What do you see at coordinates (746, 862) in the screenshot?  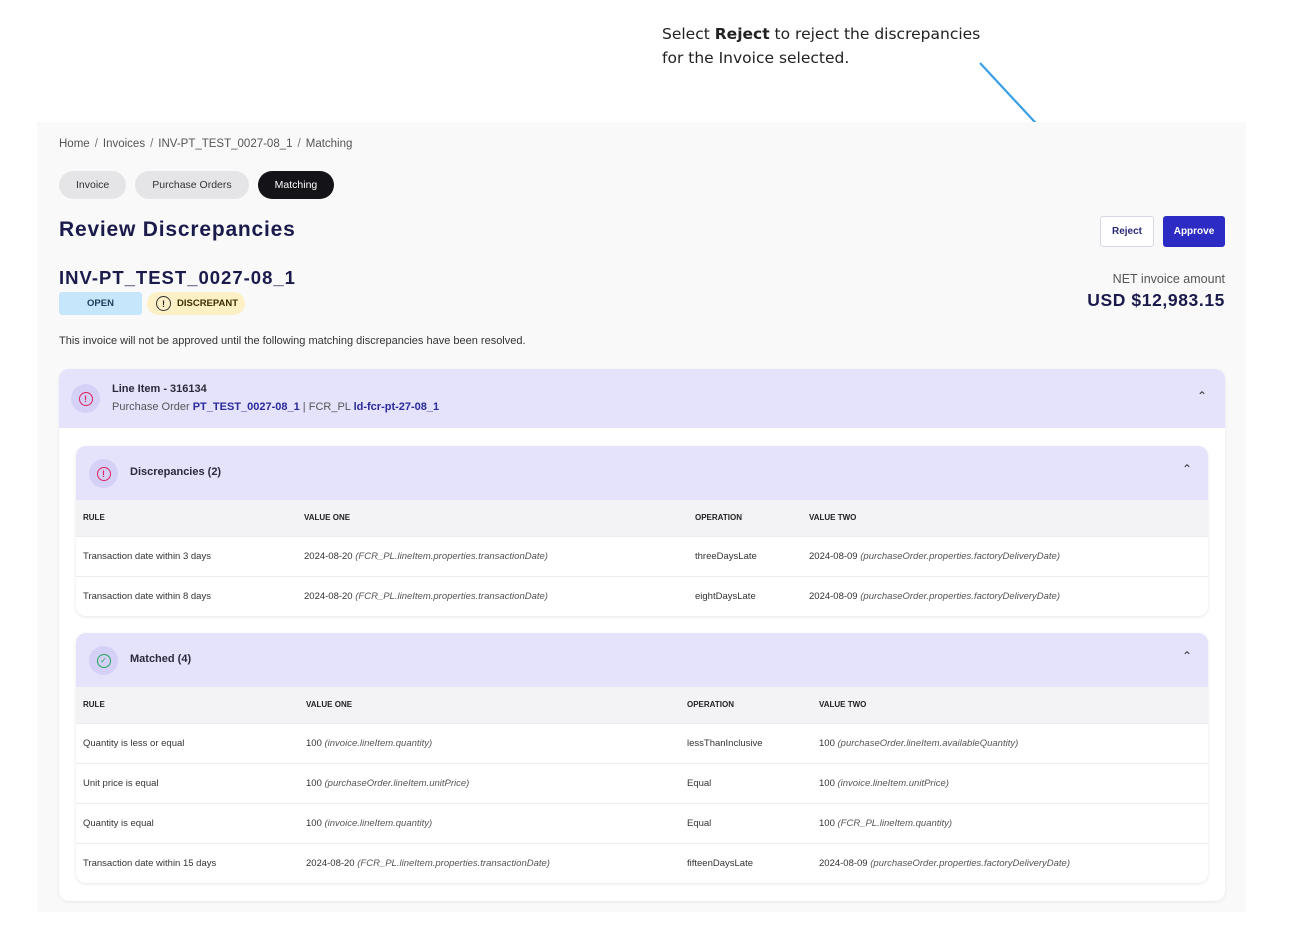 I see `operation-cell: fifteenDaysLate` at bounding box center [746, 862].